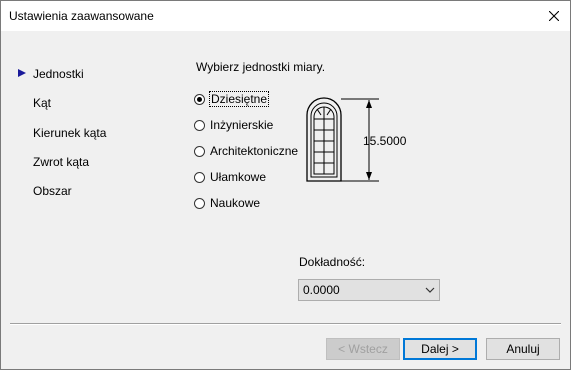 The width and height of the screenshot is (571, 370). I want to click on nav-item-zwrot-kata: Zwrot kąta, so click(61, 162).